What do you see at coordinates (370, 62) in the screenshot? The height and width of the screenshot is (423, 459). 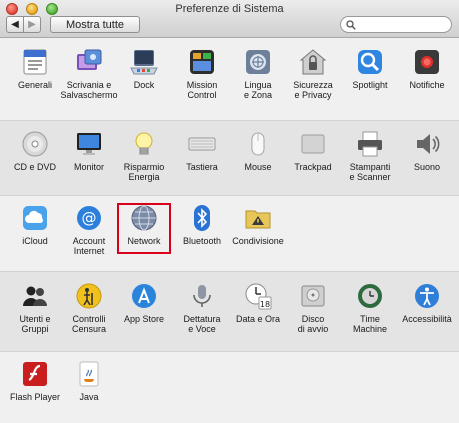 I see `spotlight-icon` at bounding box center [370, 62].